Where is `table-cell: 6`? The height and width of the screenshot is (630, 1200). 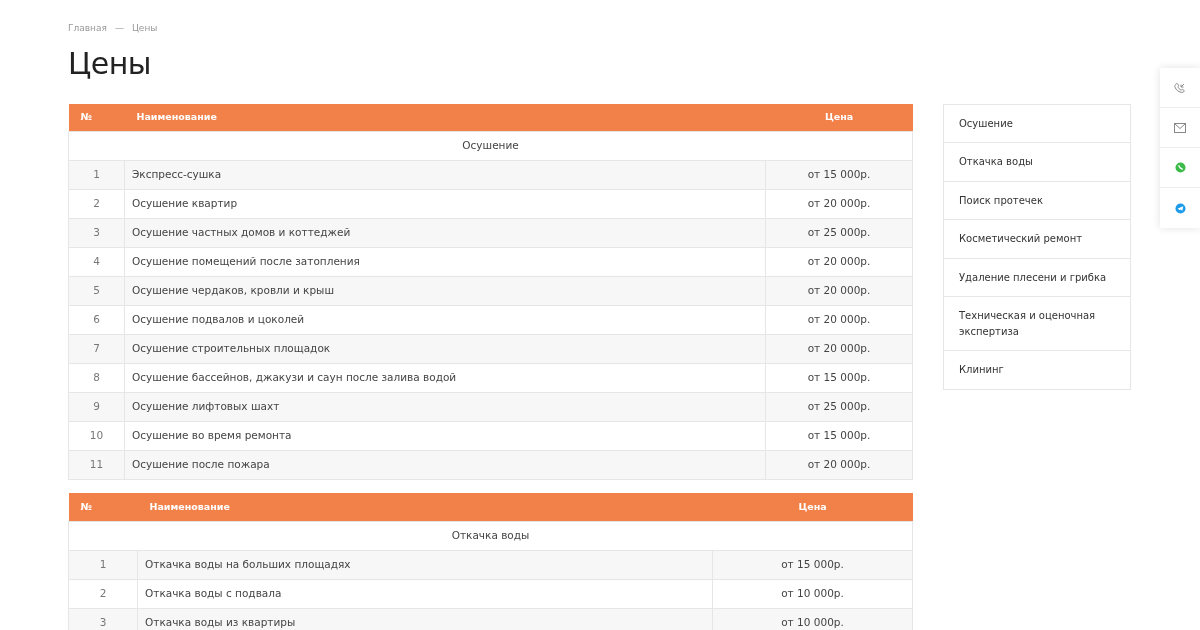 table-cell: 6 is located at coordinates (96, 320).